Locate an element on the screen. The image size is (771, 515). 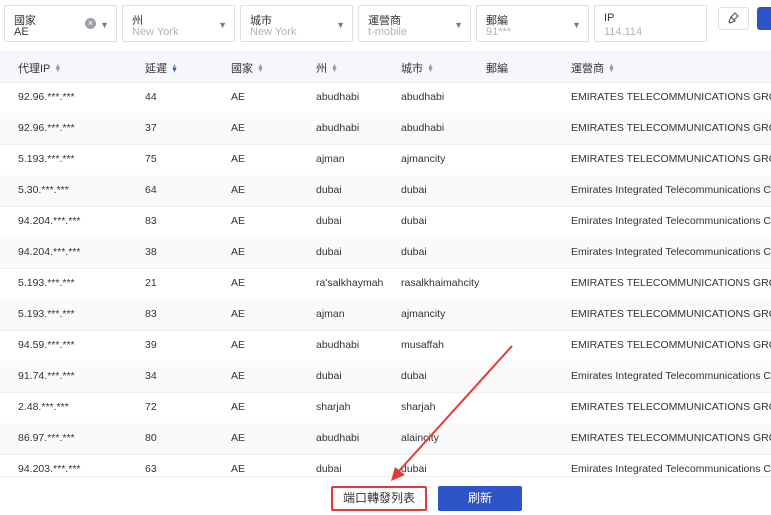
latency-cell: 64 is located at coordinates (151, 190).